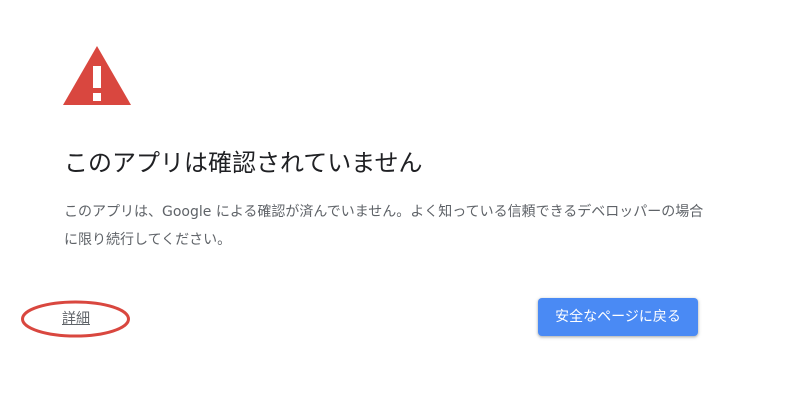  What do you see at coordinates (243, 163) in the screenshot?
I see `page-title: このアプリは確認されていません` at bounding box center [243, 163].